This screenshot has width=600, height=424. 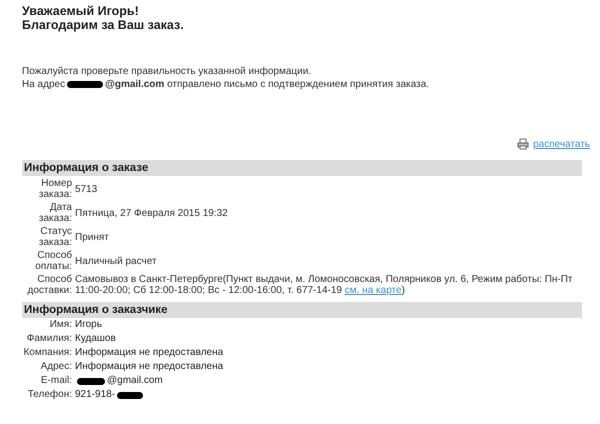 I want to click on field-value: Игорь, so click(x=88, y=325).